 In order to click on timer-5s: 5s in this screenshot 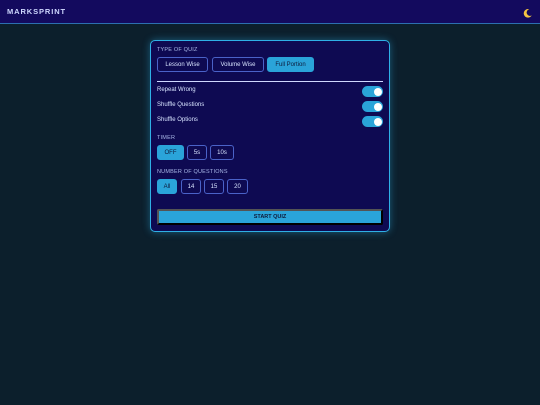, I will do `click(197, 152)`.